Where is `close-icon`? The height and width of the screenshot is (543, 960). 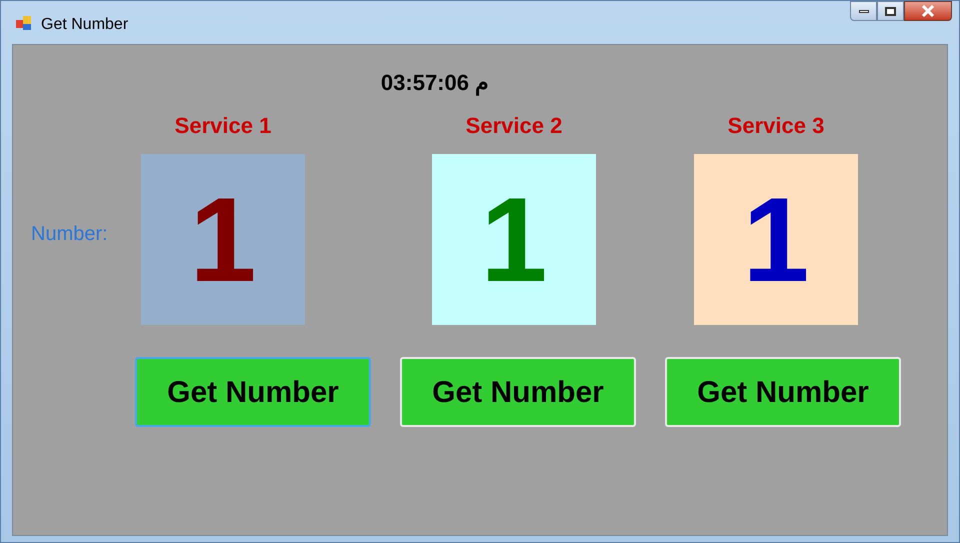 close-icon is located at coordinates (928, 11).